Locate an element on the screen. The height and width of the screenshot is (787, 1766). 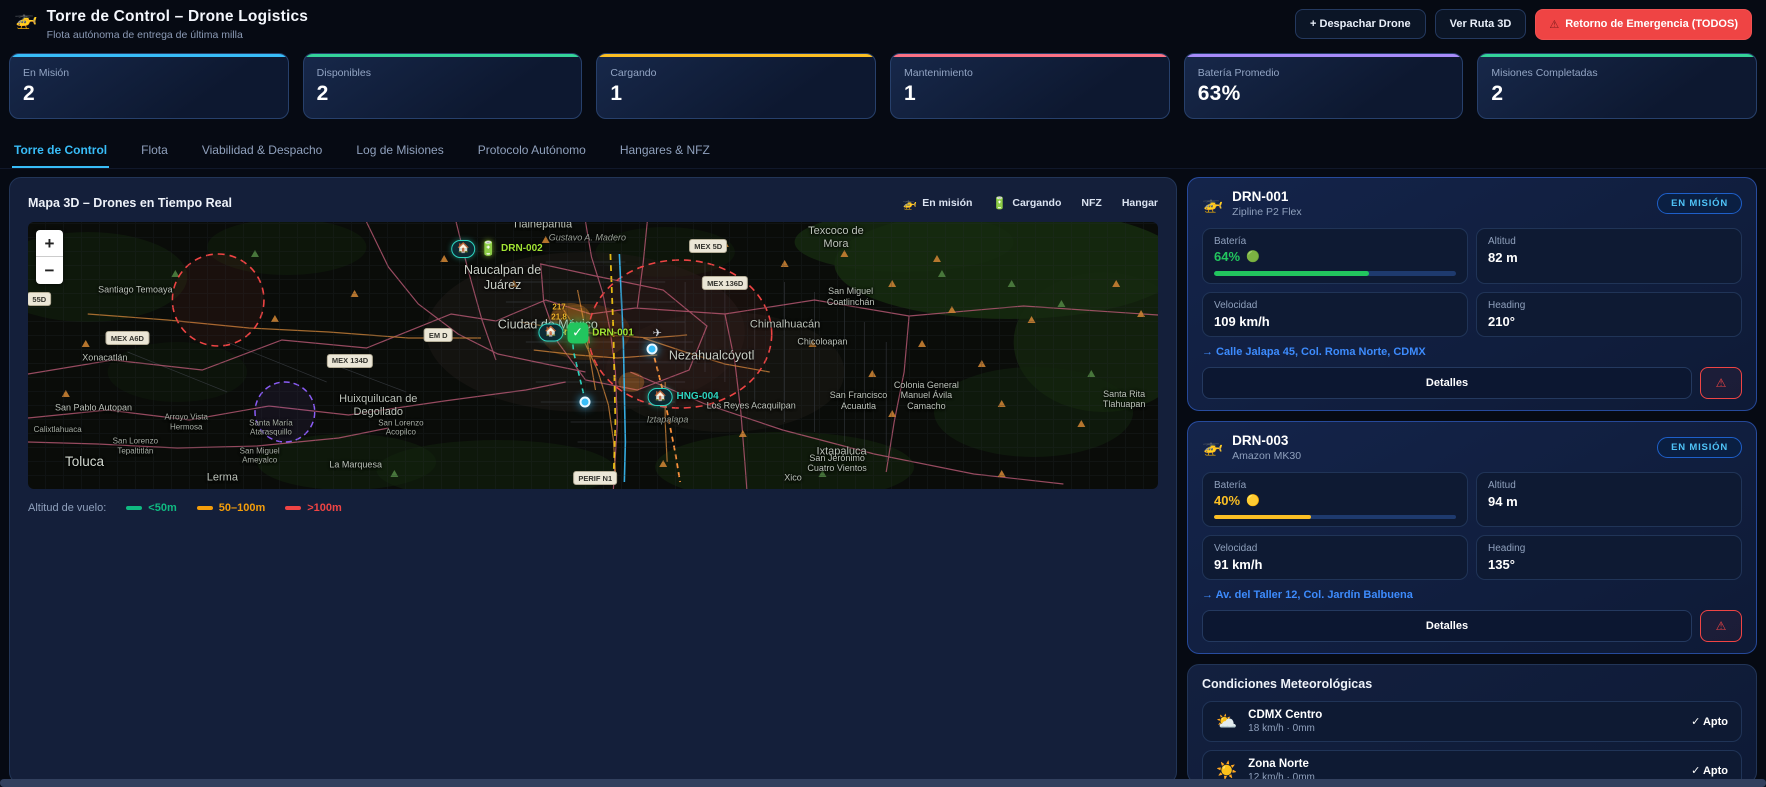
status-badge: EN MISIÓN is located at coordinates (1699, 203).